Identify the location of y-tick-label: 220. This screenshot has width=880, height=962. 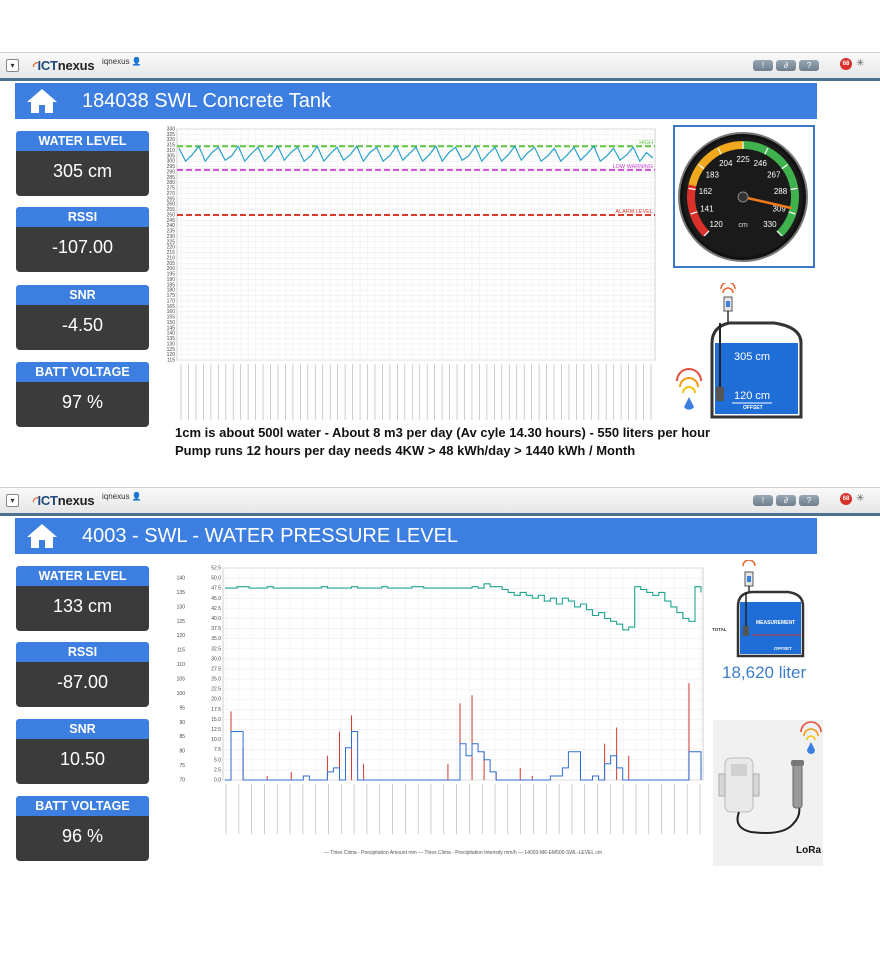
(171, 248).